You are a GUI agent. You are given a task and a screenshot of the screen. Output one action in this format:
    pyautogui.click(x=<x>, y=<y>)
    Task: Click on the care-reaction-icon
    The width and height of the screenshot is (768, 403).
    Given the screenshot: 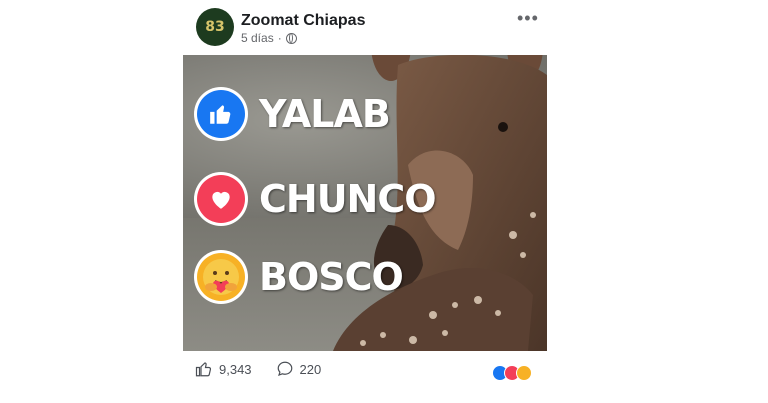 What is the action you would take?
    pyautogui.click(x=221, y=277)
    